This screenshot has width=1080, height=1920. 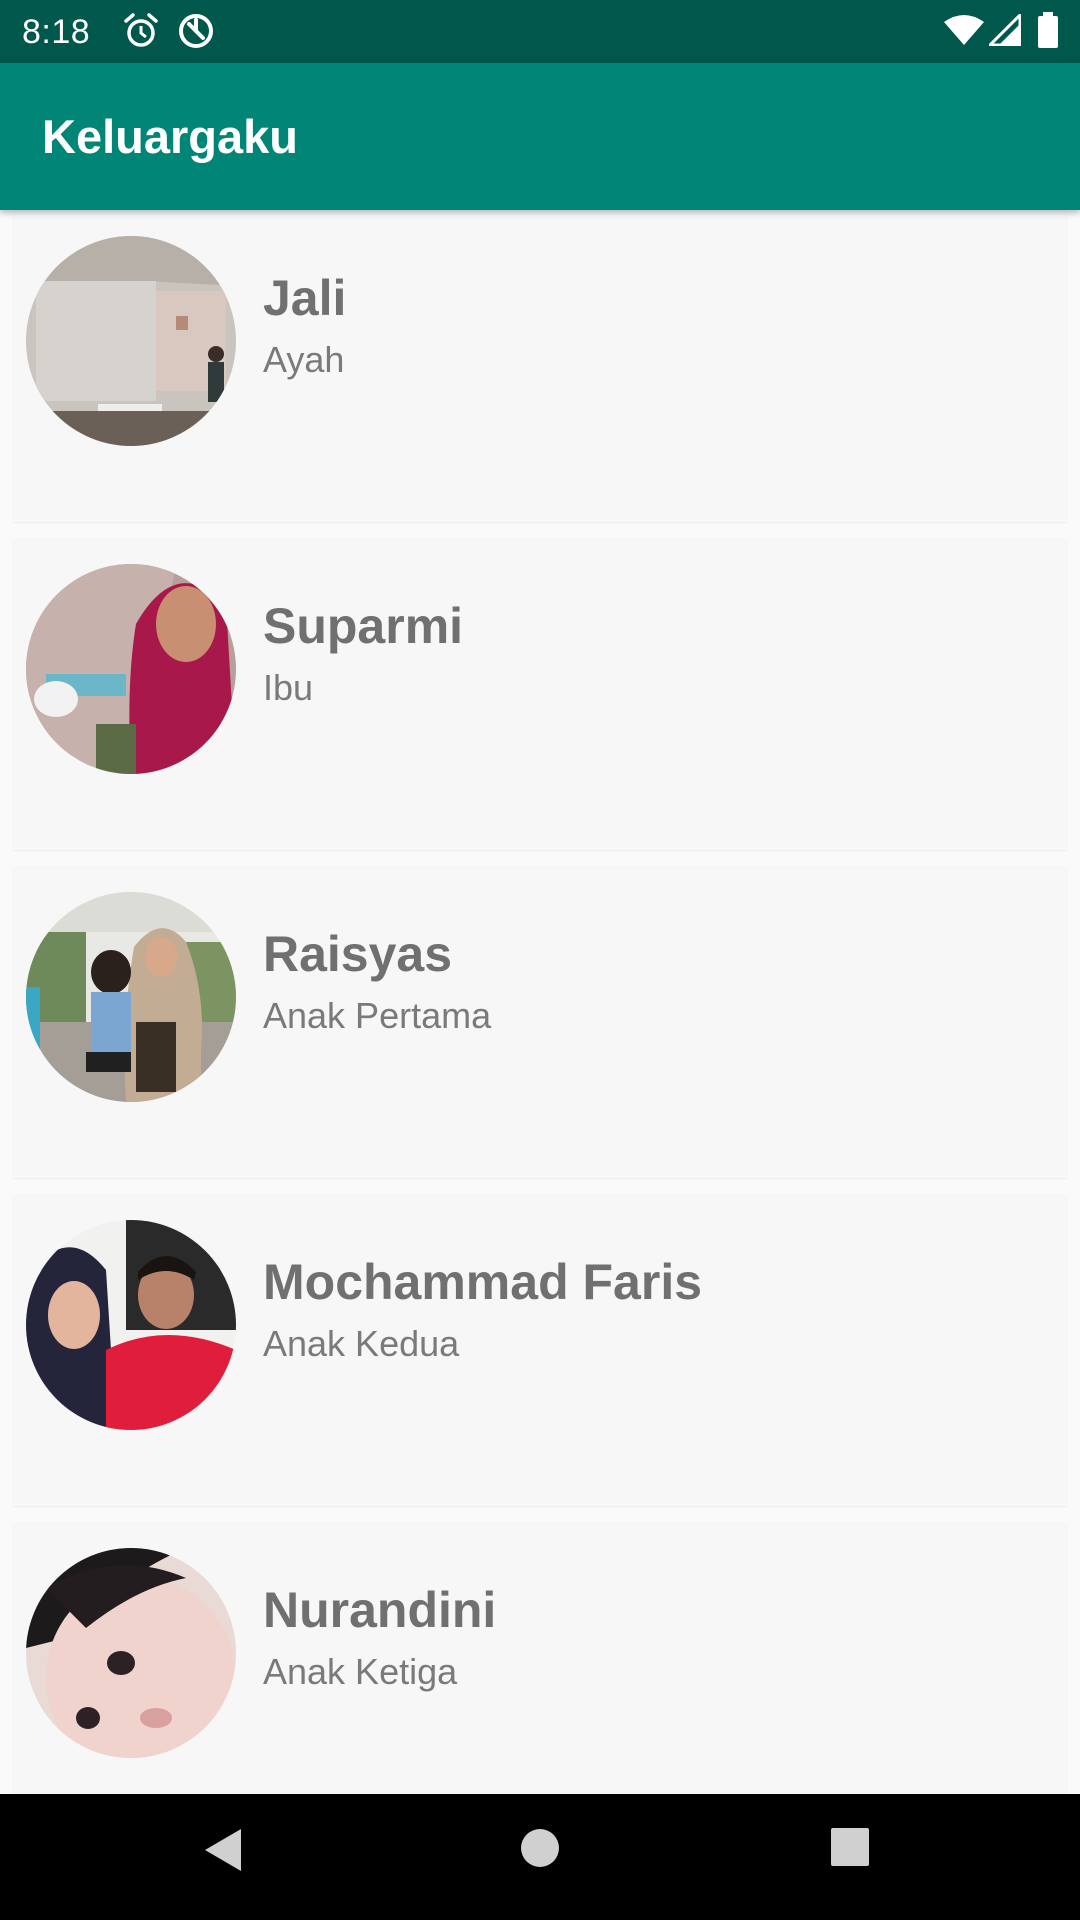 What do you see at coordinates (56, 32) in the screenshot?
I see `status-time: 8:18` at bounding box center [56, 32].